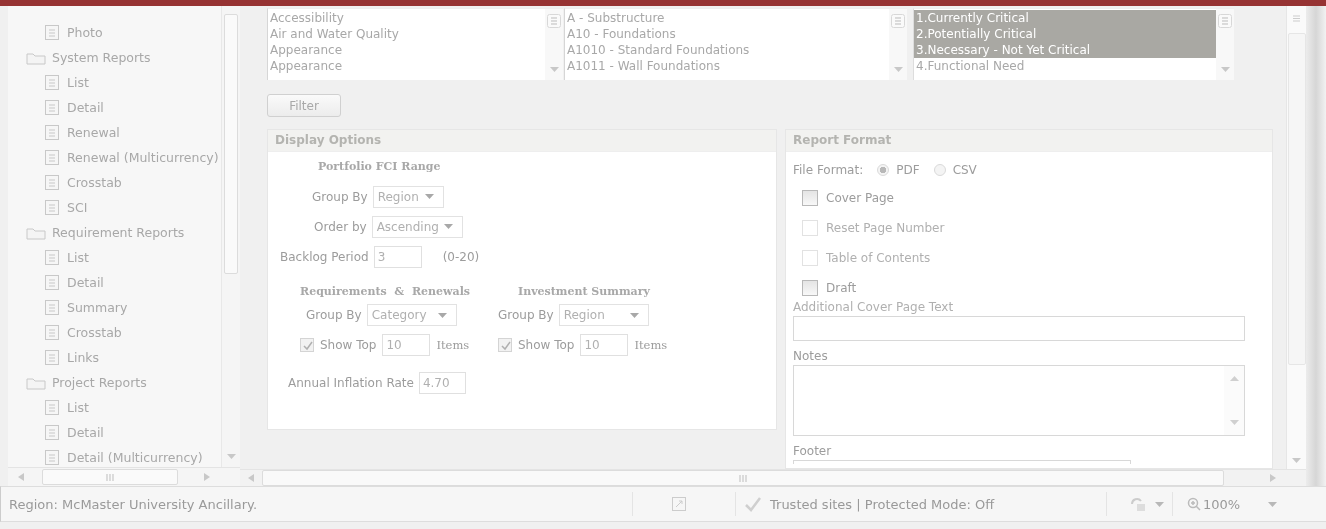  I want to click on list-option: 1.Currently Critical, so click(1065, 18).